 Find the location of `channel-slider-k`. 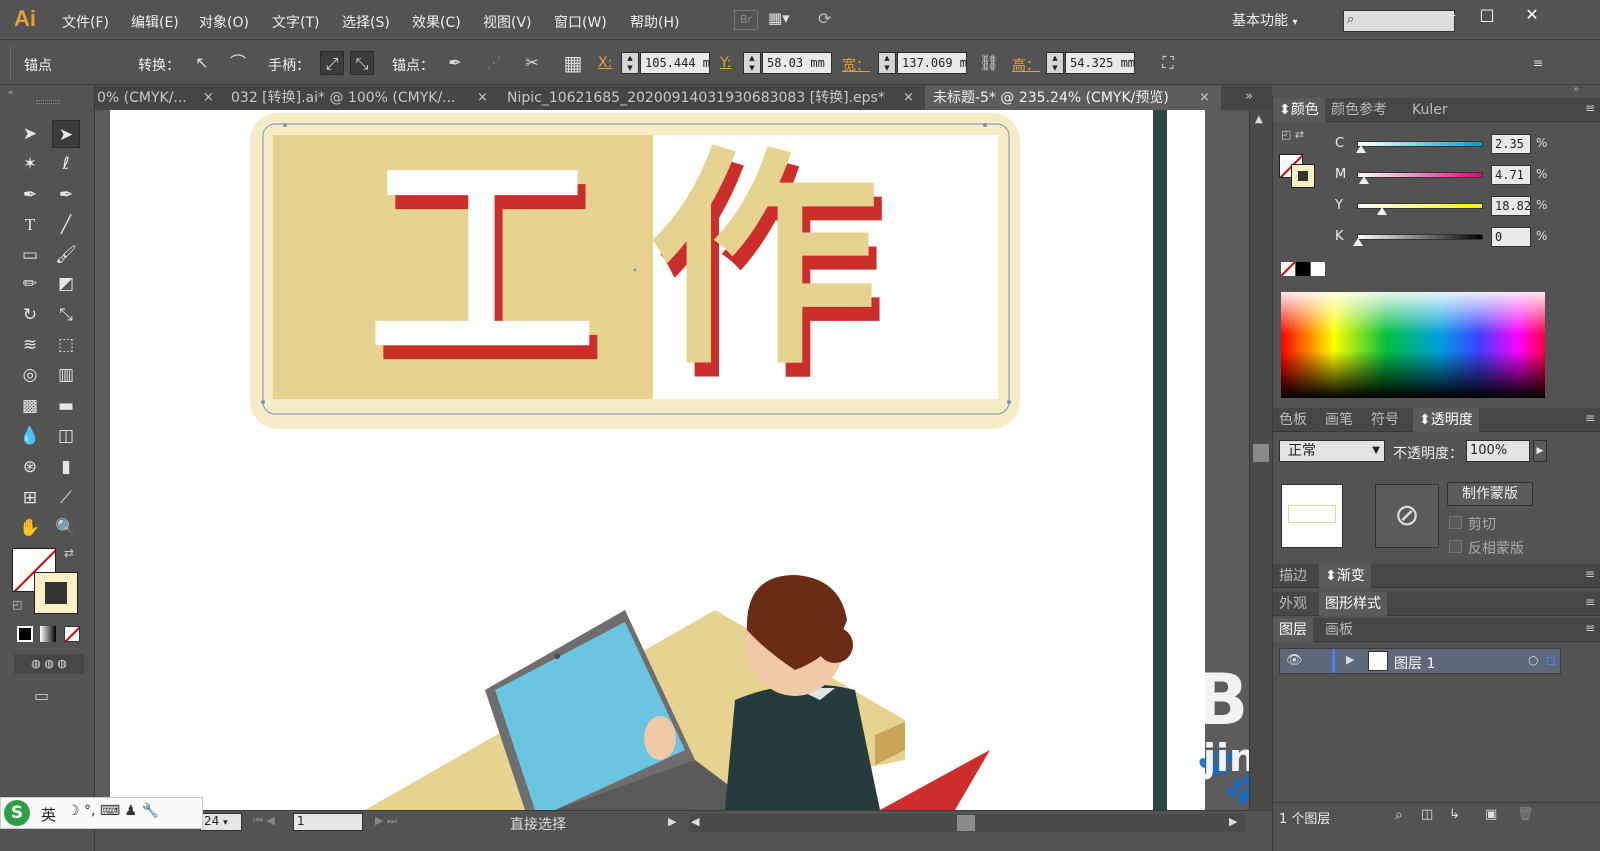

channel-slider-k is located at coordinates (1420, 237).